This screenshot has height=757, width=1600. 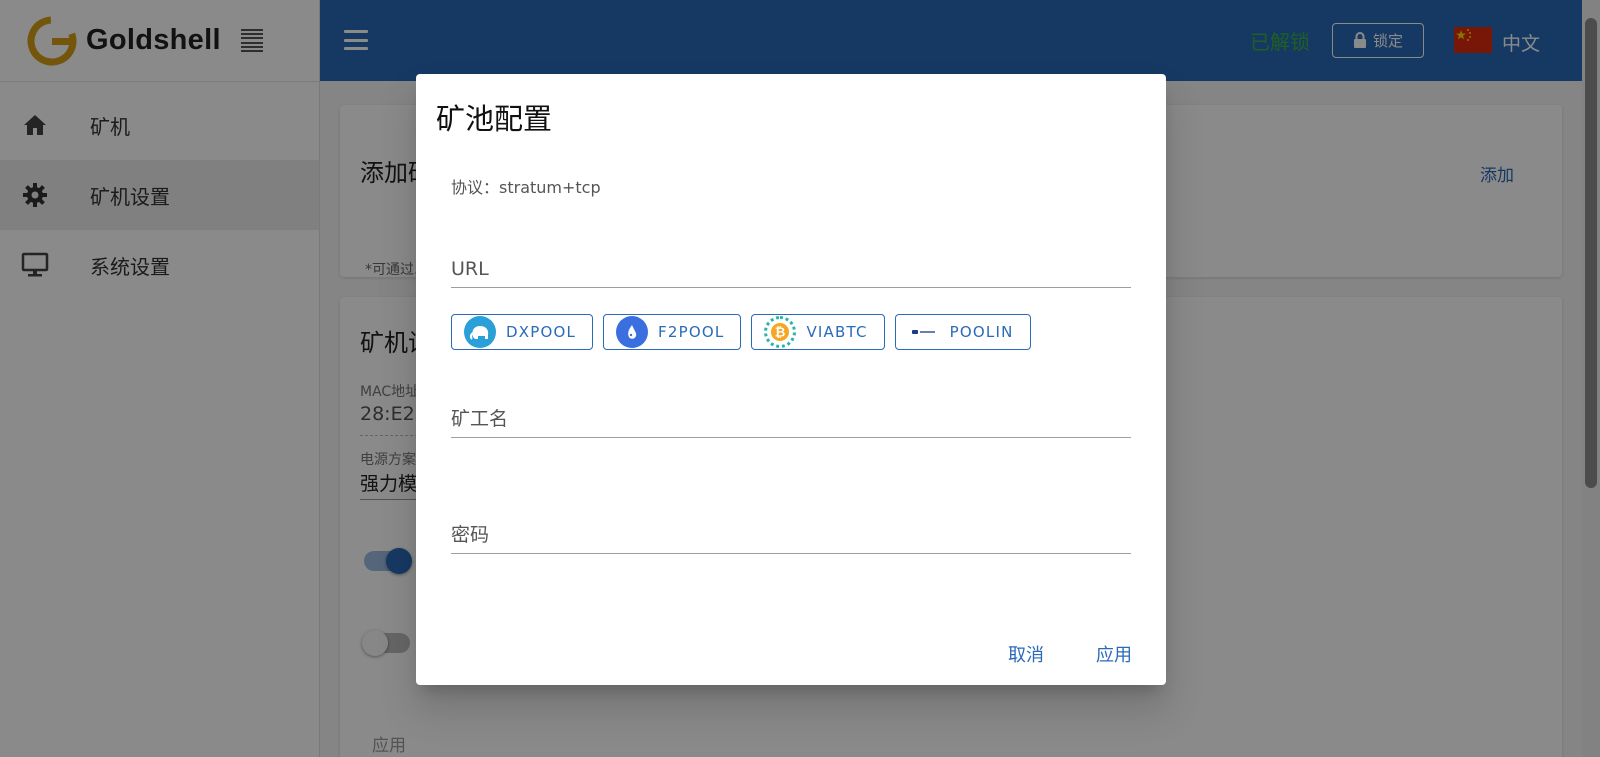 I want to click on password-input, so click(x=791, y=531).